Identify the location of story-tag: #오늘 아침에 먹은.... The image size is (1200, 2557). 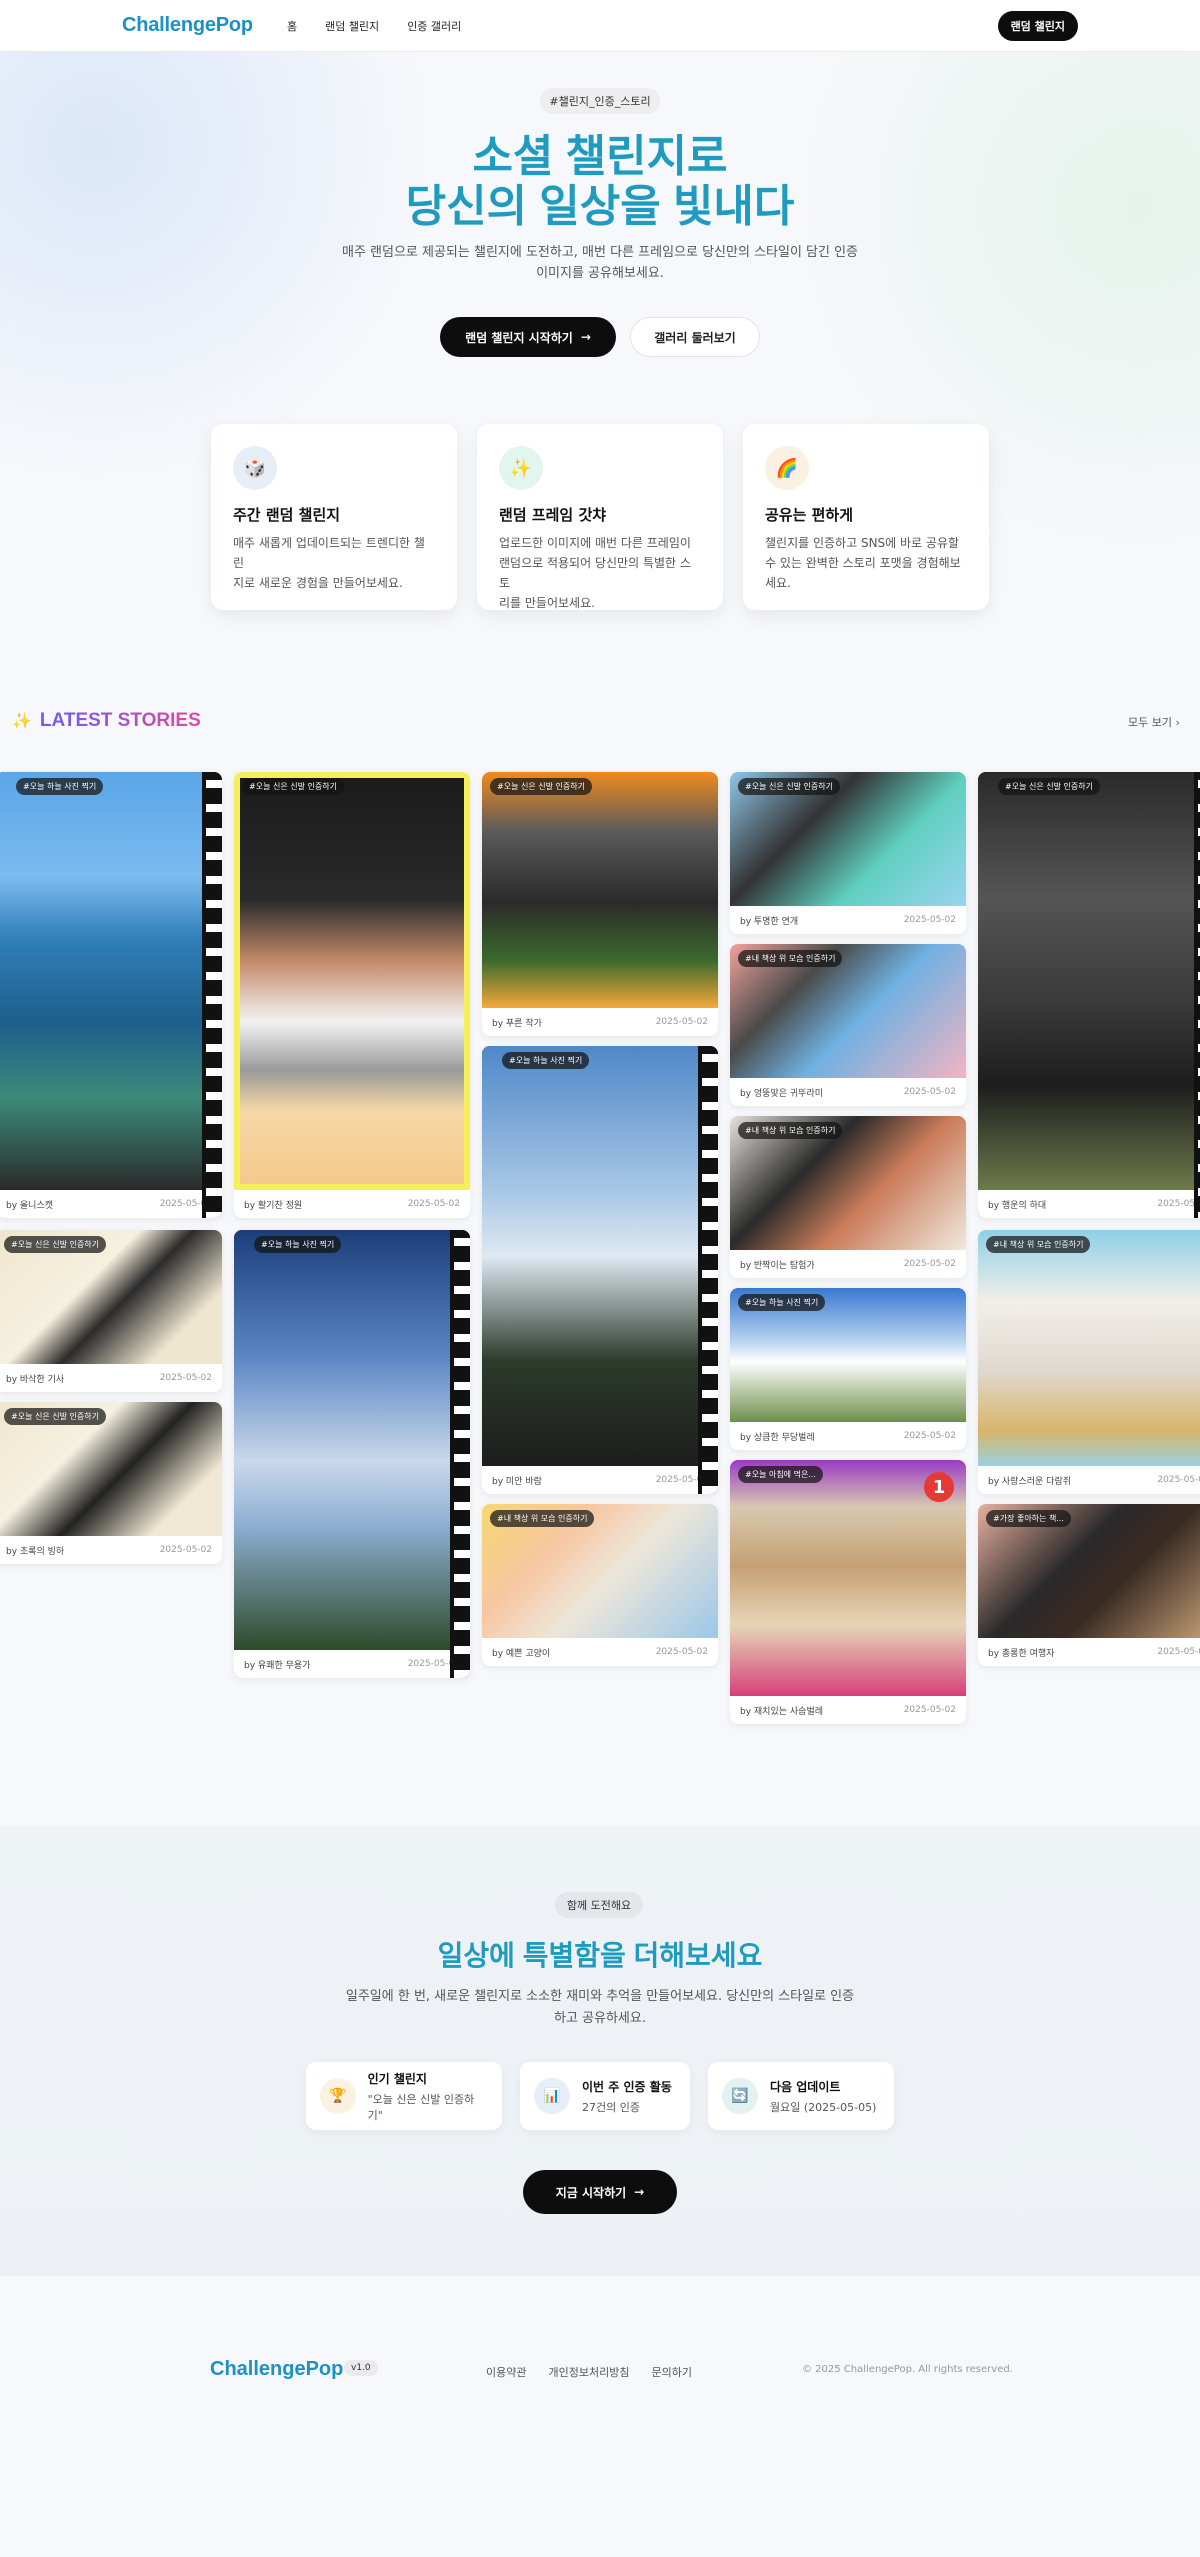
(780, 1474).